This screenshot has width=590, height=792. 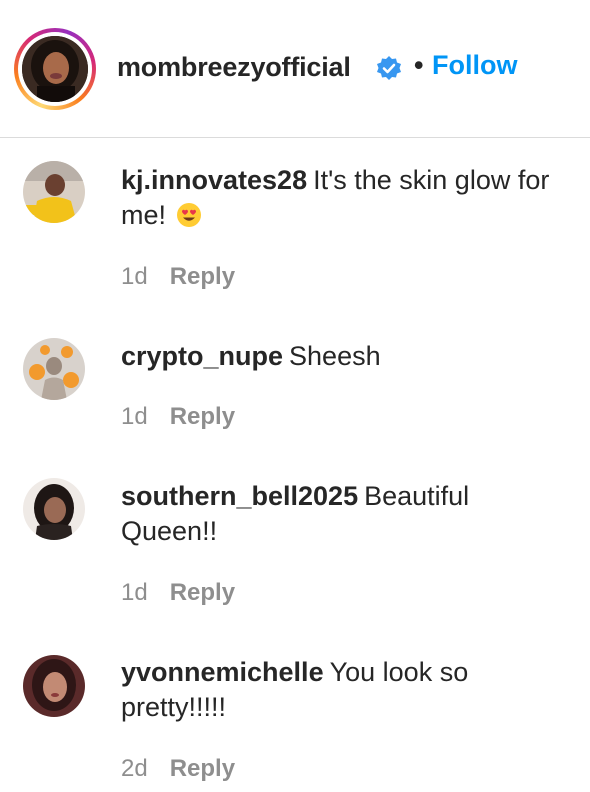 I want to click on story-ring-inner, so click(x=55, y=69).